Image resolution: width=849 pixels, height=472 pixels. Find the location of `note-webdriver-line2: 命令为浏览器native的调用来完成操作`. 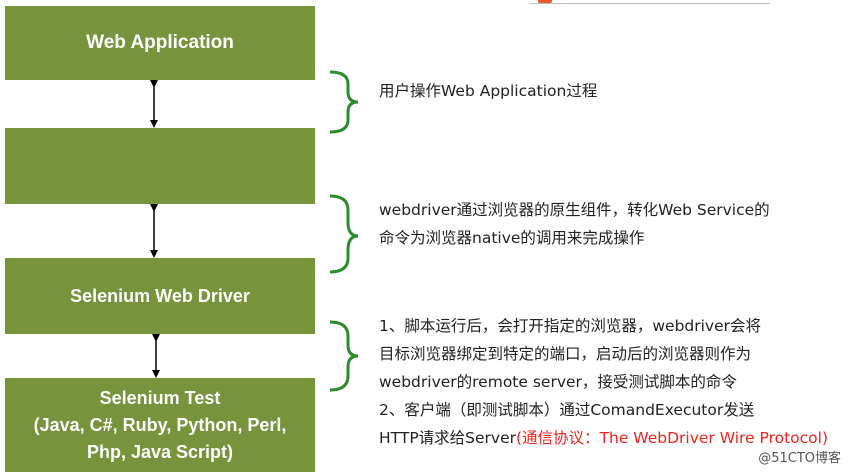

note-webdriver-line2: 命令为浏览器native的调用来完成操作 is located at coordinates (512, 238).